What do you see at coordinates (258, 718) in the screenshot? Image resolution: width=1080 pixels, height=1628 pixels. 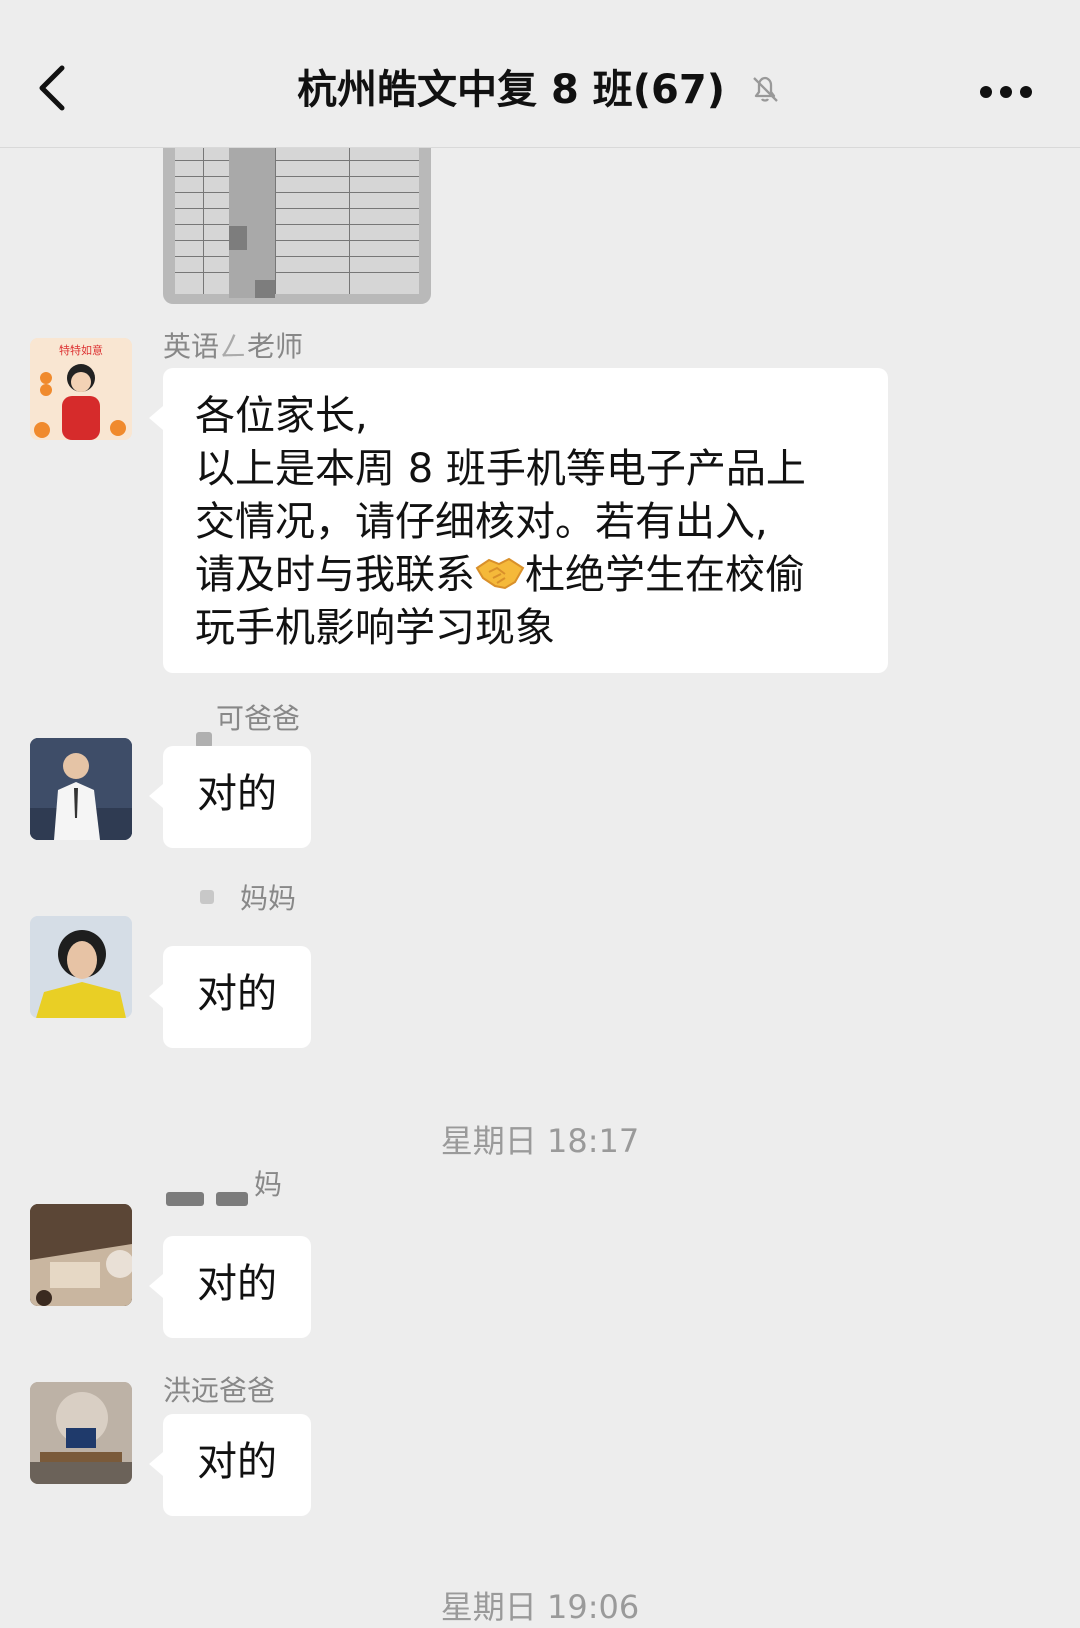 I see `sender-name: 可爸爸` at bounding box center [258, 718].